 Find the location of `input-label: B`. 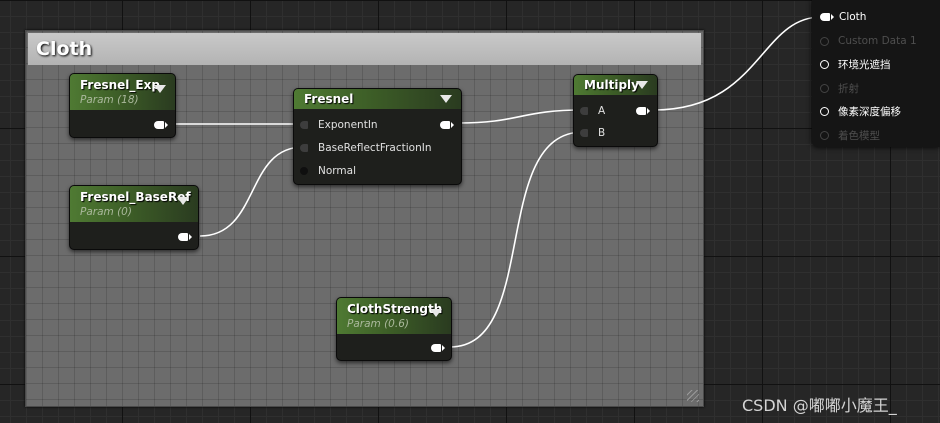

input-label: B is located at coordinates (602, 133).